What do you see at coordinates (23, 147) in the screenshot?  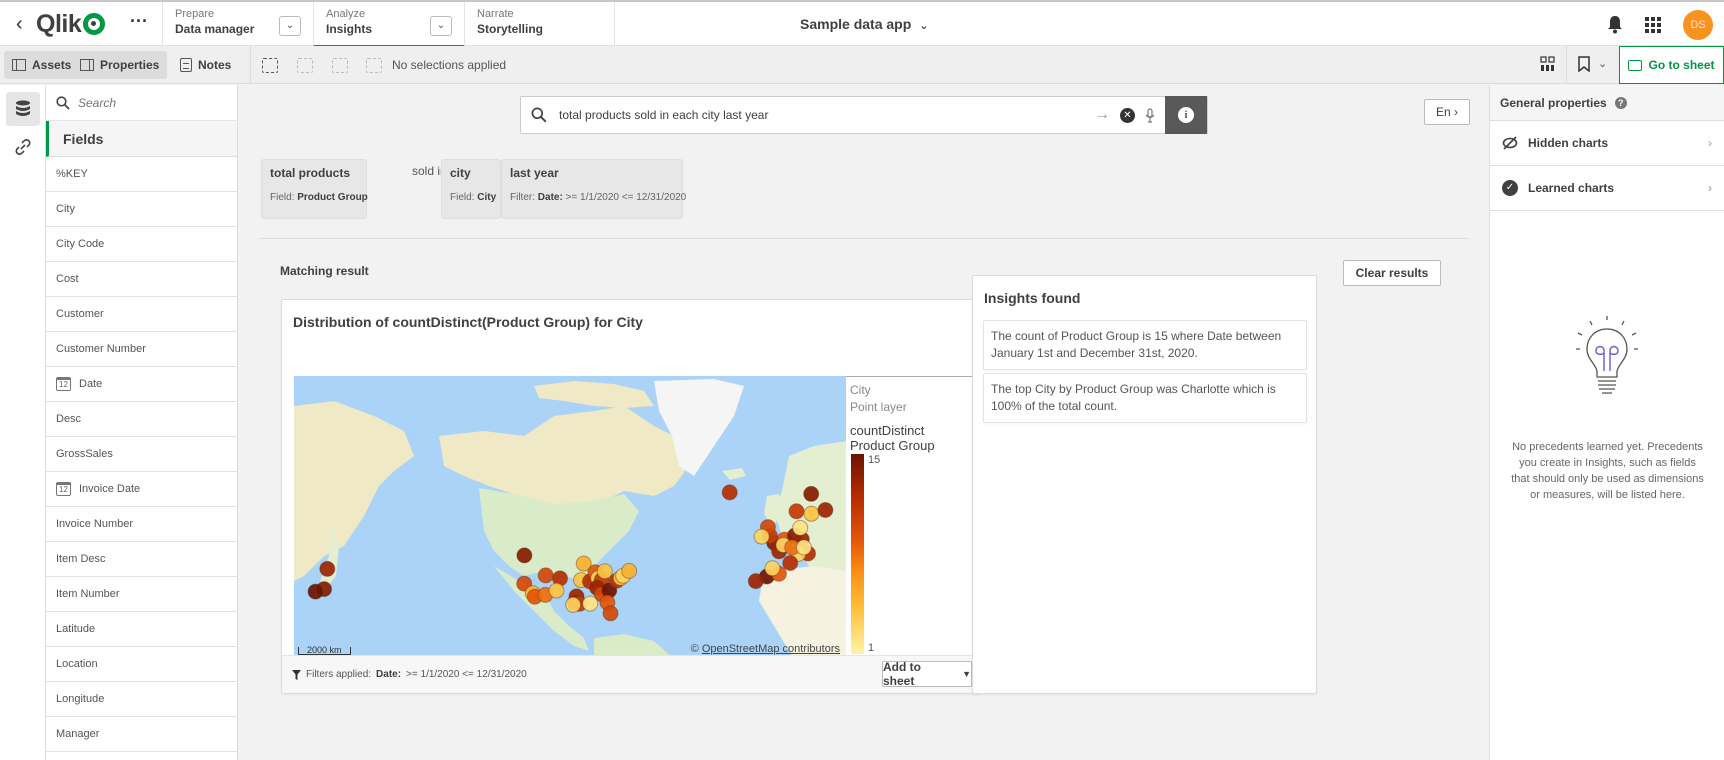 I see `link-tab` at bounding box center [23, 147].